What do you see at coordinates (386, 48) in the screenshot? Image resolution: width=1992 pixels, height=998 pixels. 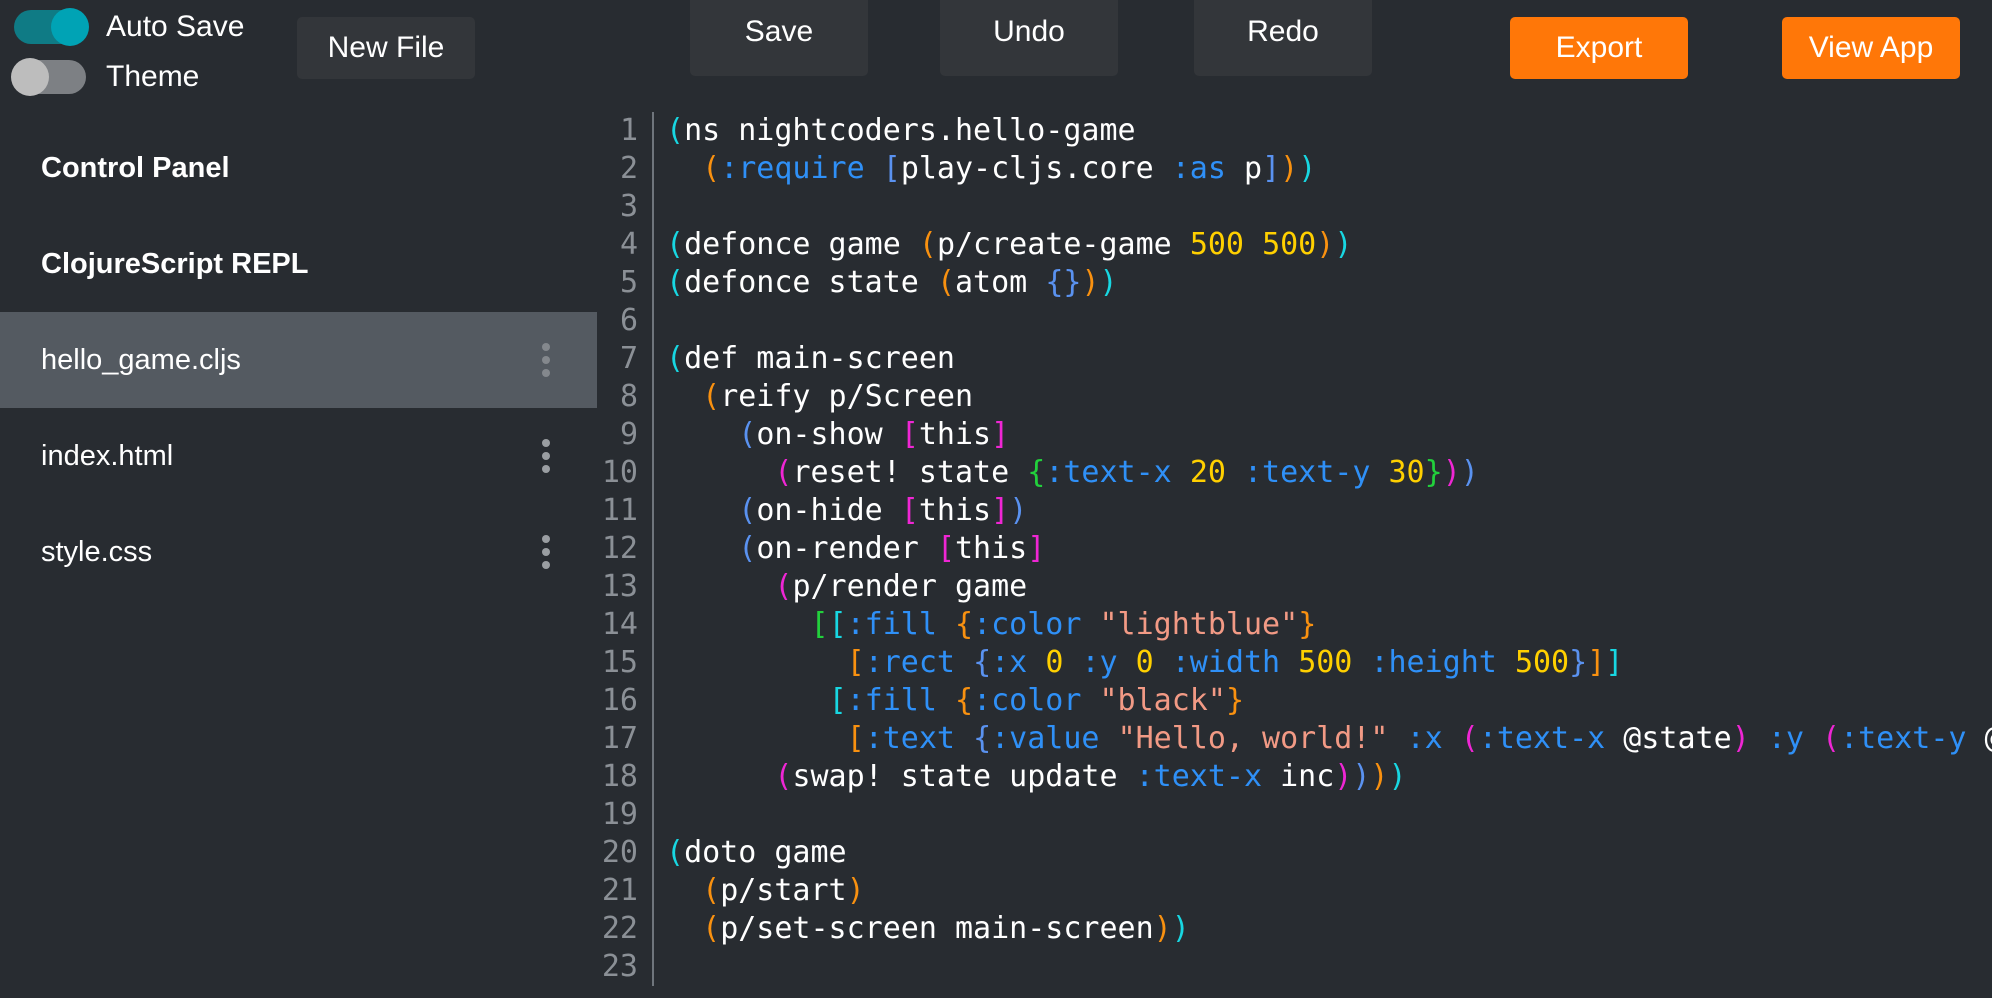 I see `new-file-button: New File` at bounding box center [386, 48].